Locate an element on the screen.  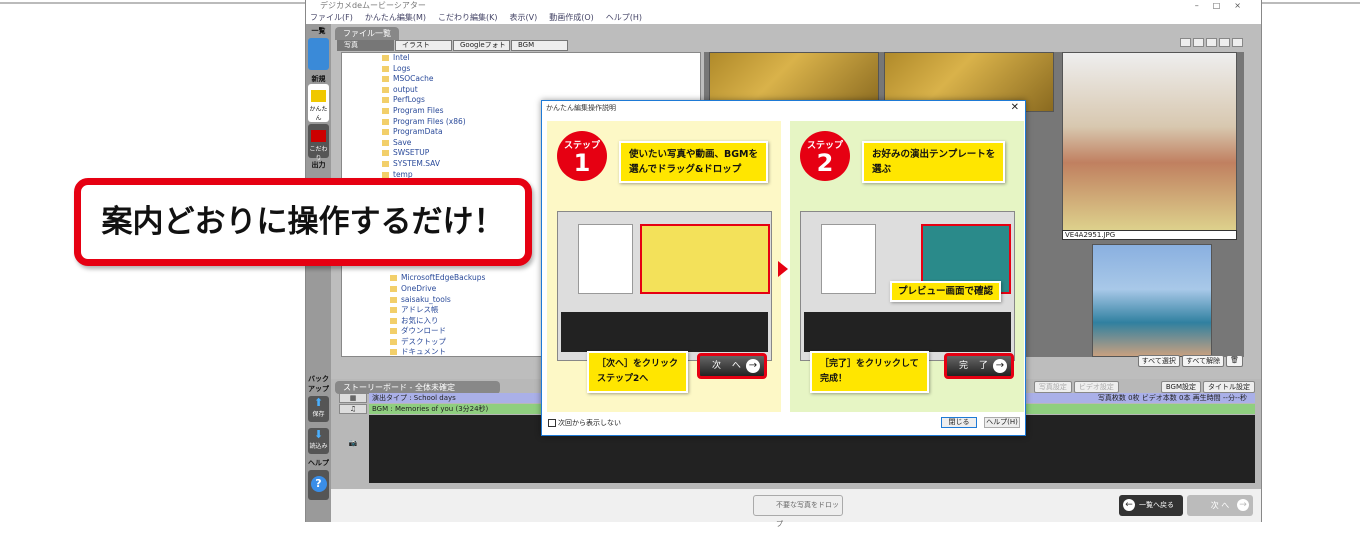
tab-illust: イラスト is located at coordinates (423, 45).